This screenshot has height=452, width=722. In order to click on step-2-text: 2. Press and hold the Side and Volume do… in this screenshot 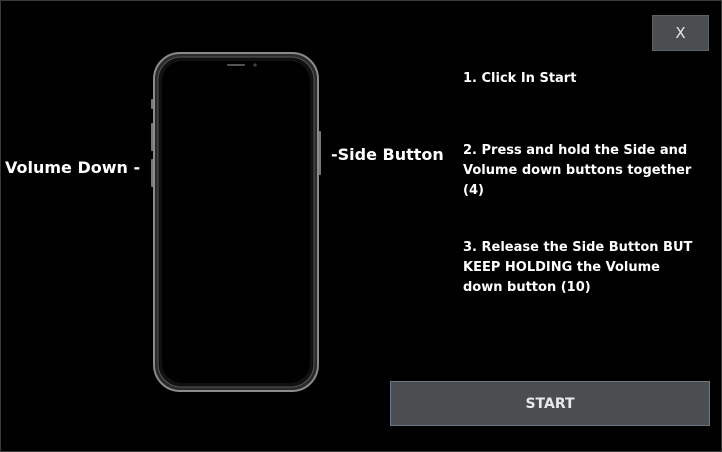, I will do `click(577, 170)`.